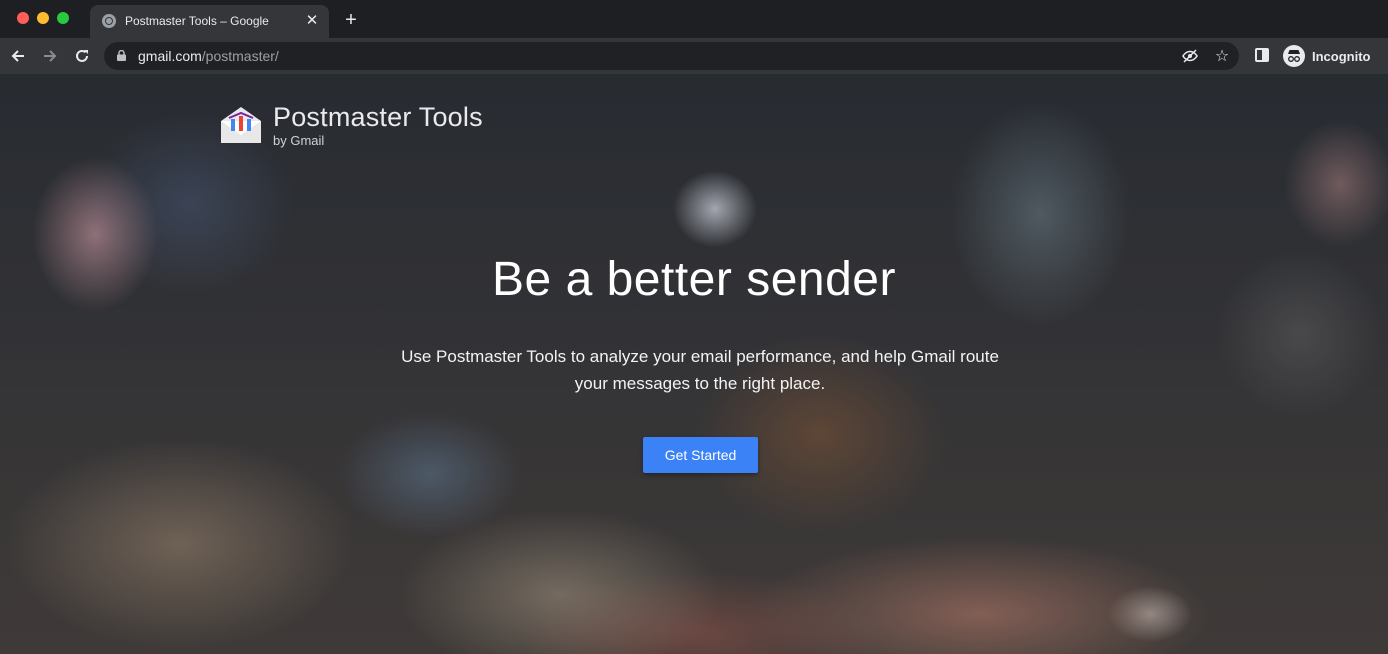 The width and height of the screenshot is (1388, 654). What do you see at coordinates (63, 18) in the screenshot?
I see `window-maximize-button` at bounding box center [63, 18].